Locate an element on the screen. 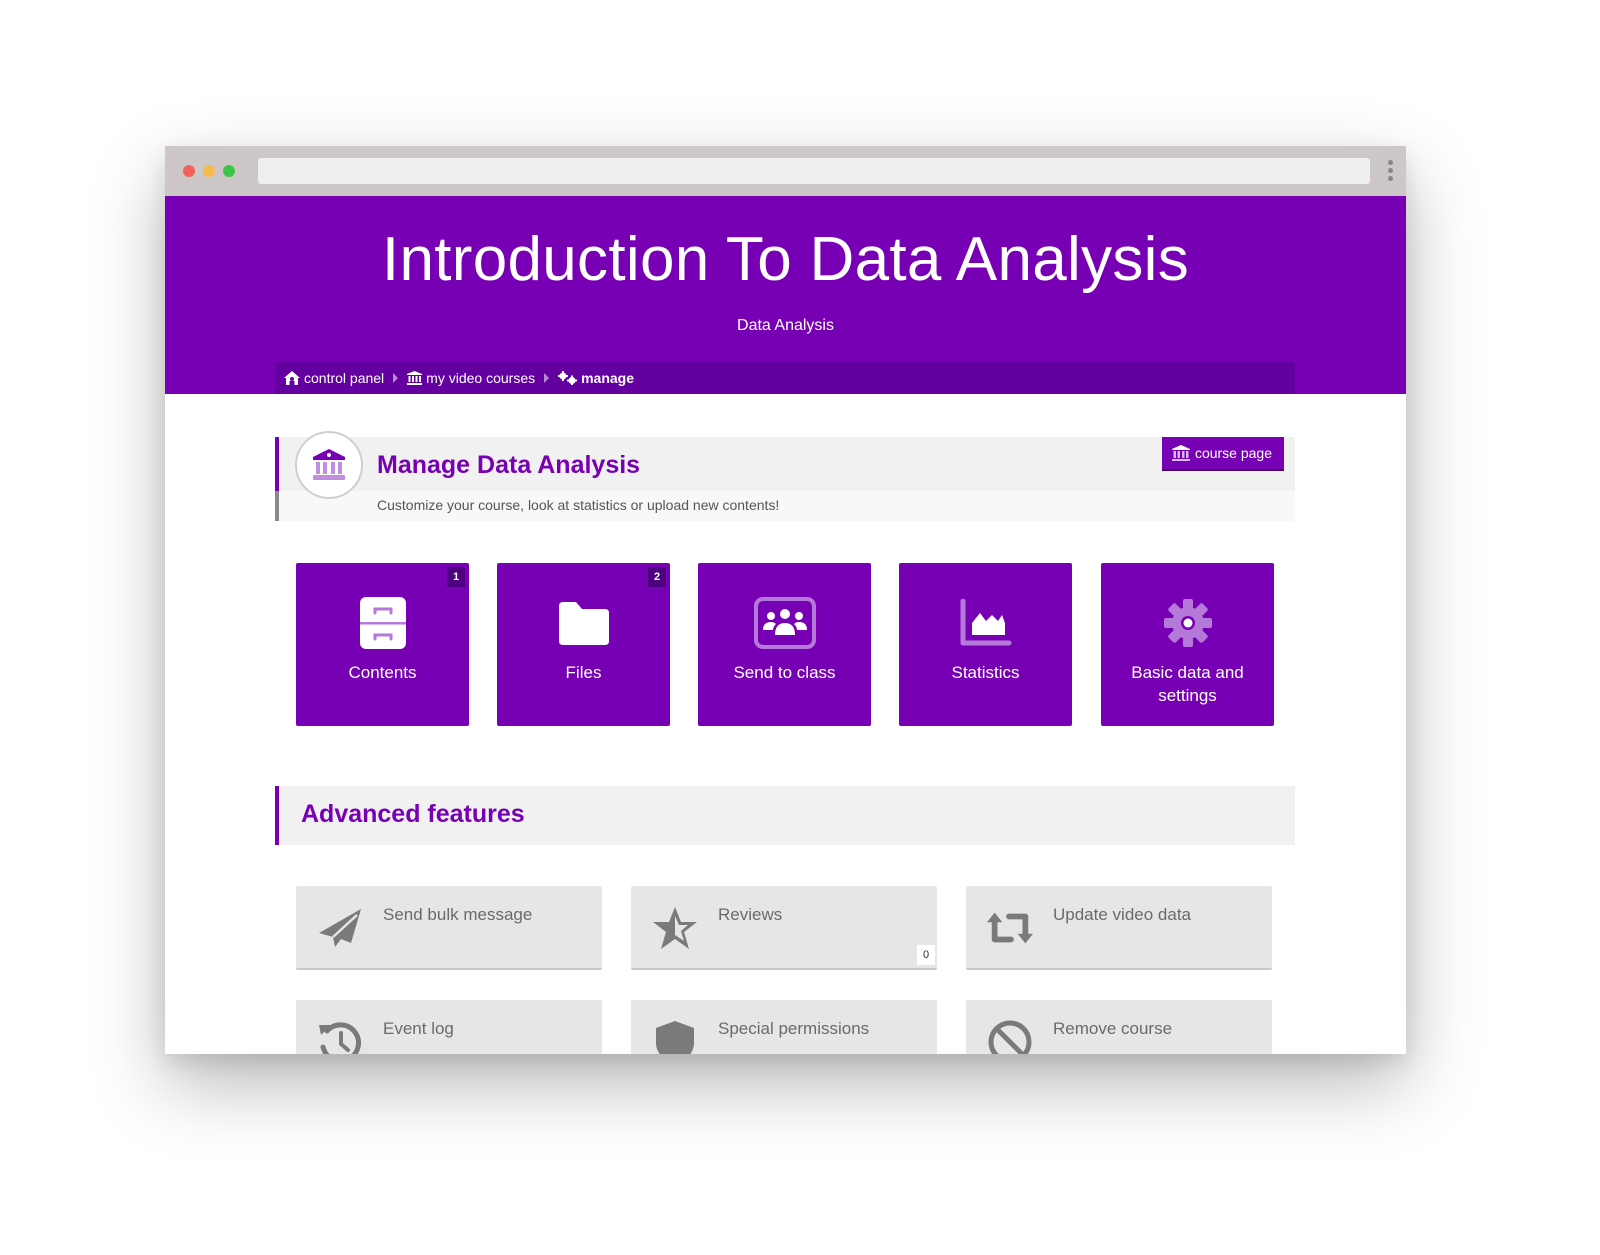 The width and height of the screenshot is (1600, 1255). history-icon is located at coordinates (340, 1038).